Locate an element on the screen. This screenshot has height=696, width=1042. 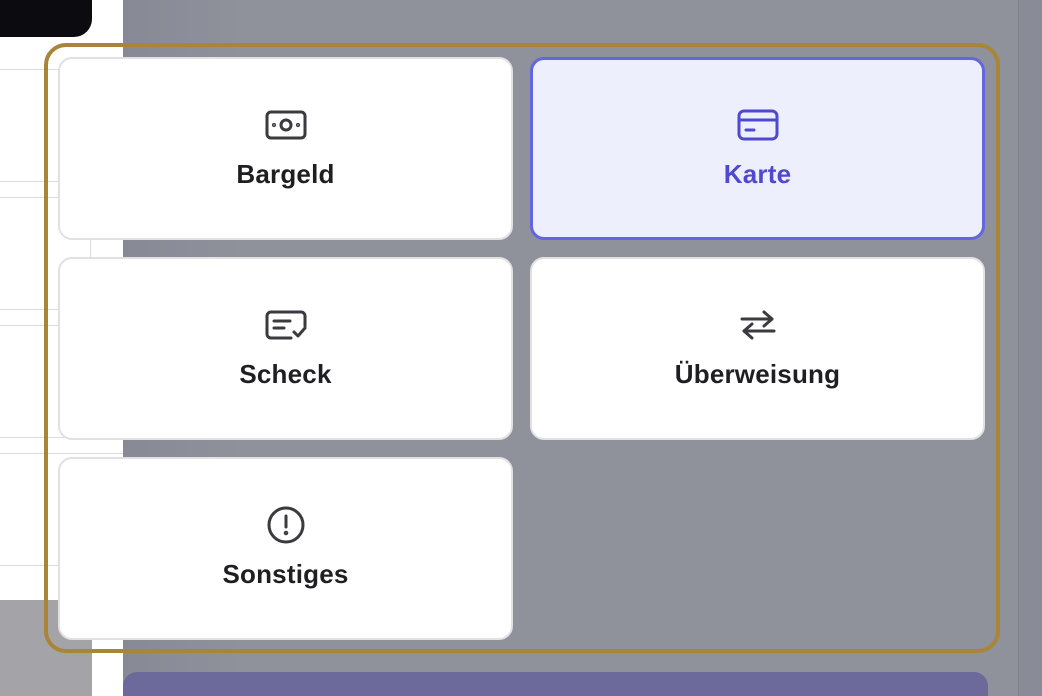
payment-option-card: Karte is located at coordinates (757, 148).